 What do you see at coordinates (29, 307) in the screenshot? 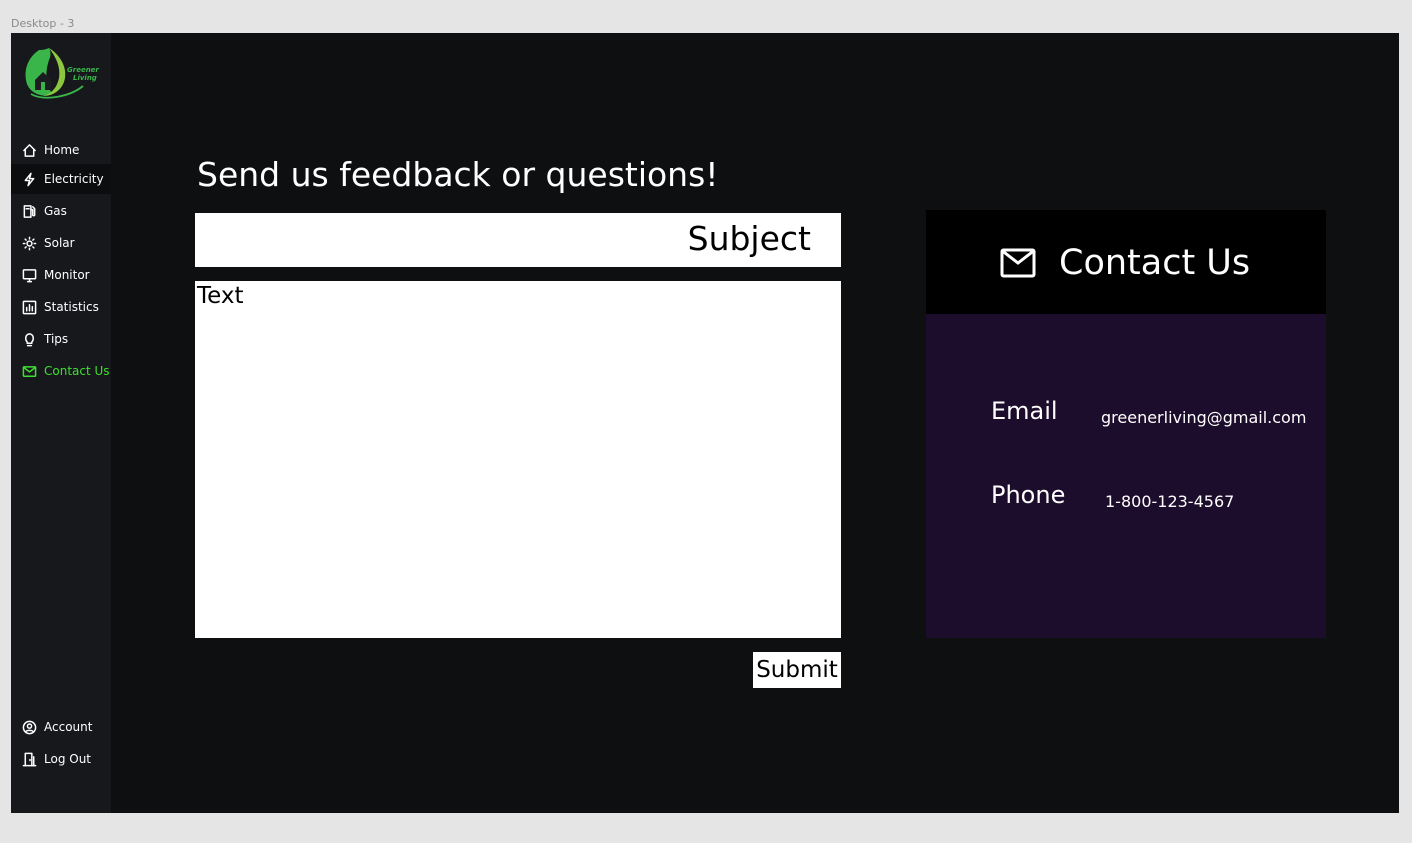
I see `bar-chart-icon` at bounding box center [29, 307].